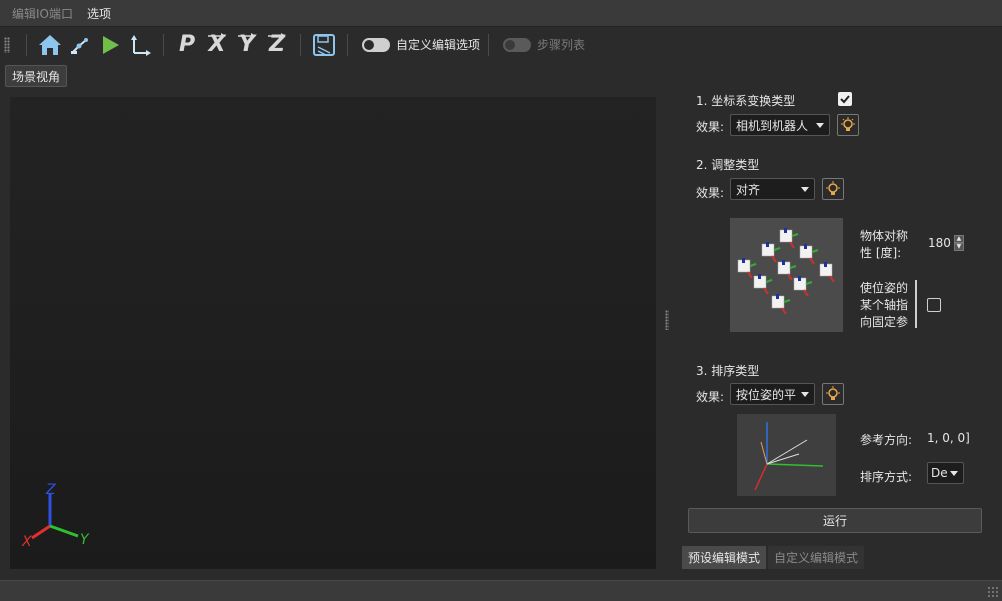 The width and height of the screenshot is (1002, 601). Describe the element at coordinates (772, 189) in the screenshot. I see `adjust-effect-select: 对齐` at that location.